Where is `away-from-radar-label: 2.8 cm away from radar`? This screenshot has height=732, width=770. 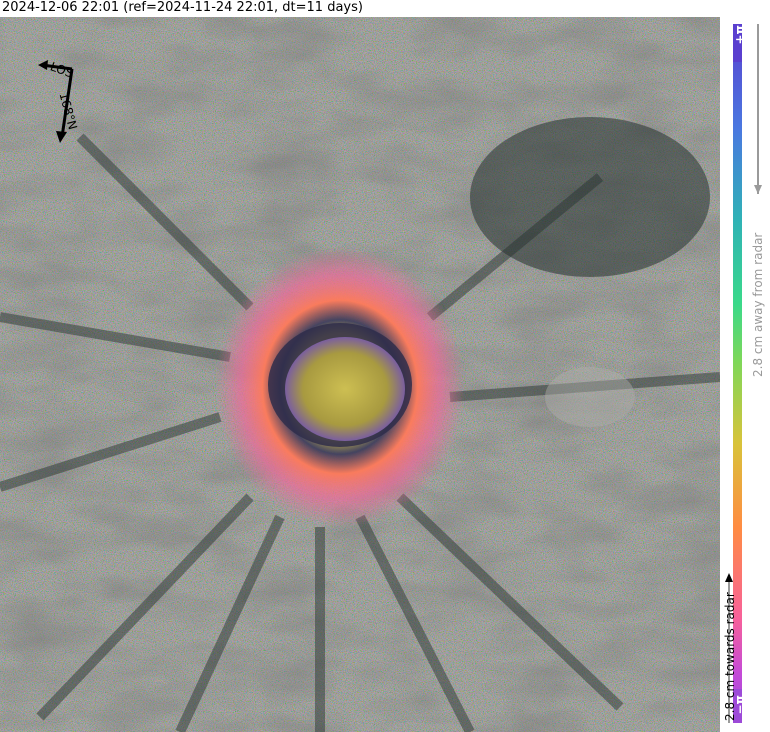
away-from-radar-label: 2.8 cm away from radar is located at coordinates (758, 304).